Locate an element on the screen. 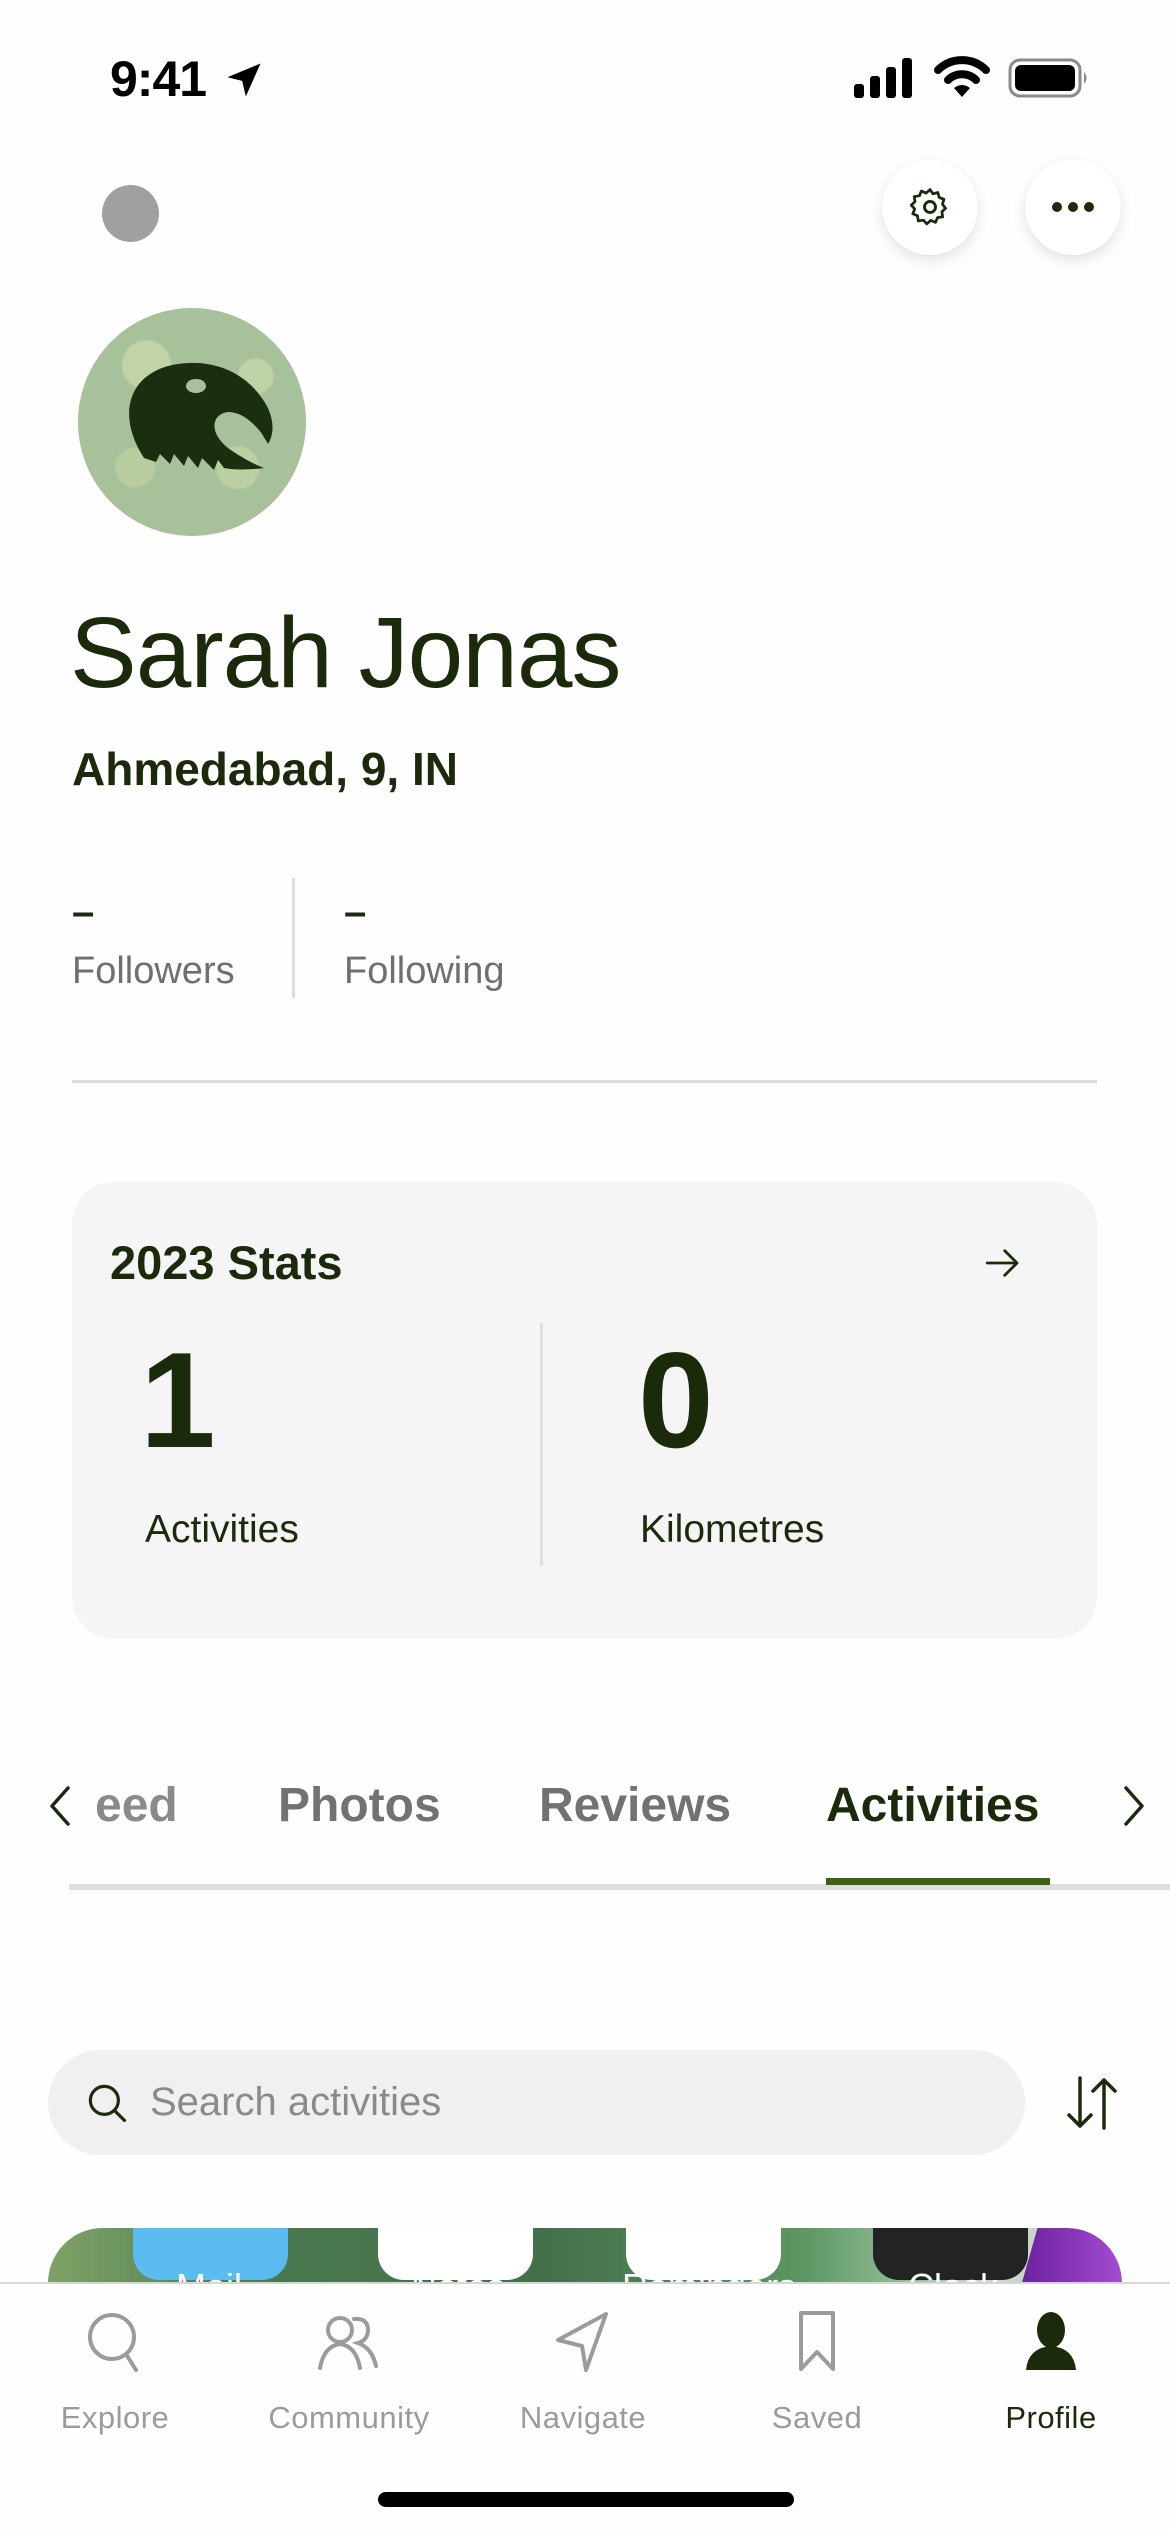 The height and width of the screenshot is (2532, 1170). stats-divider is located at coordinates (541, 1444).